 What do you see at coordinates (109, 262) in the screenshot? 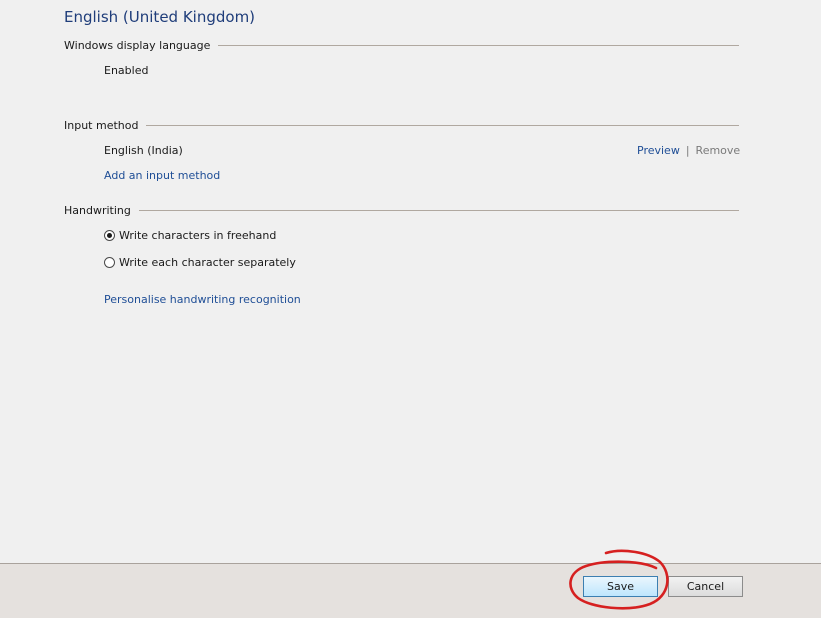
I see `radio-unchecked-icon` at bounding box center [109, 262].